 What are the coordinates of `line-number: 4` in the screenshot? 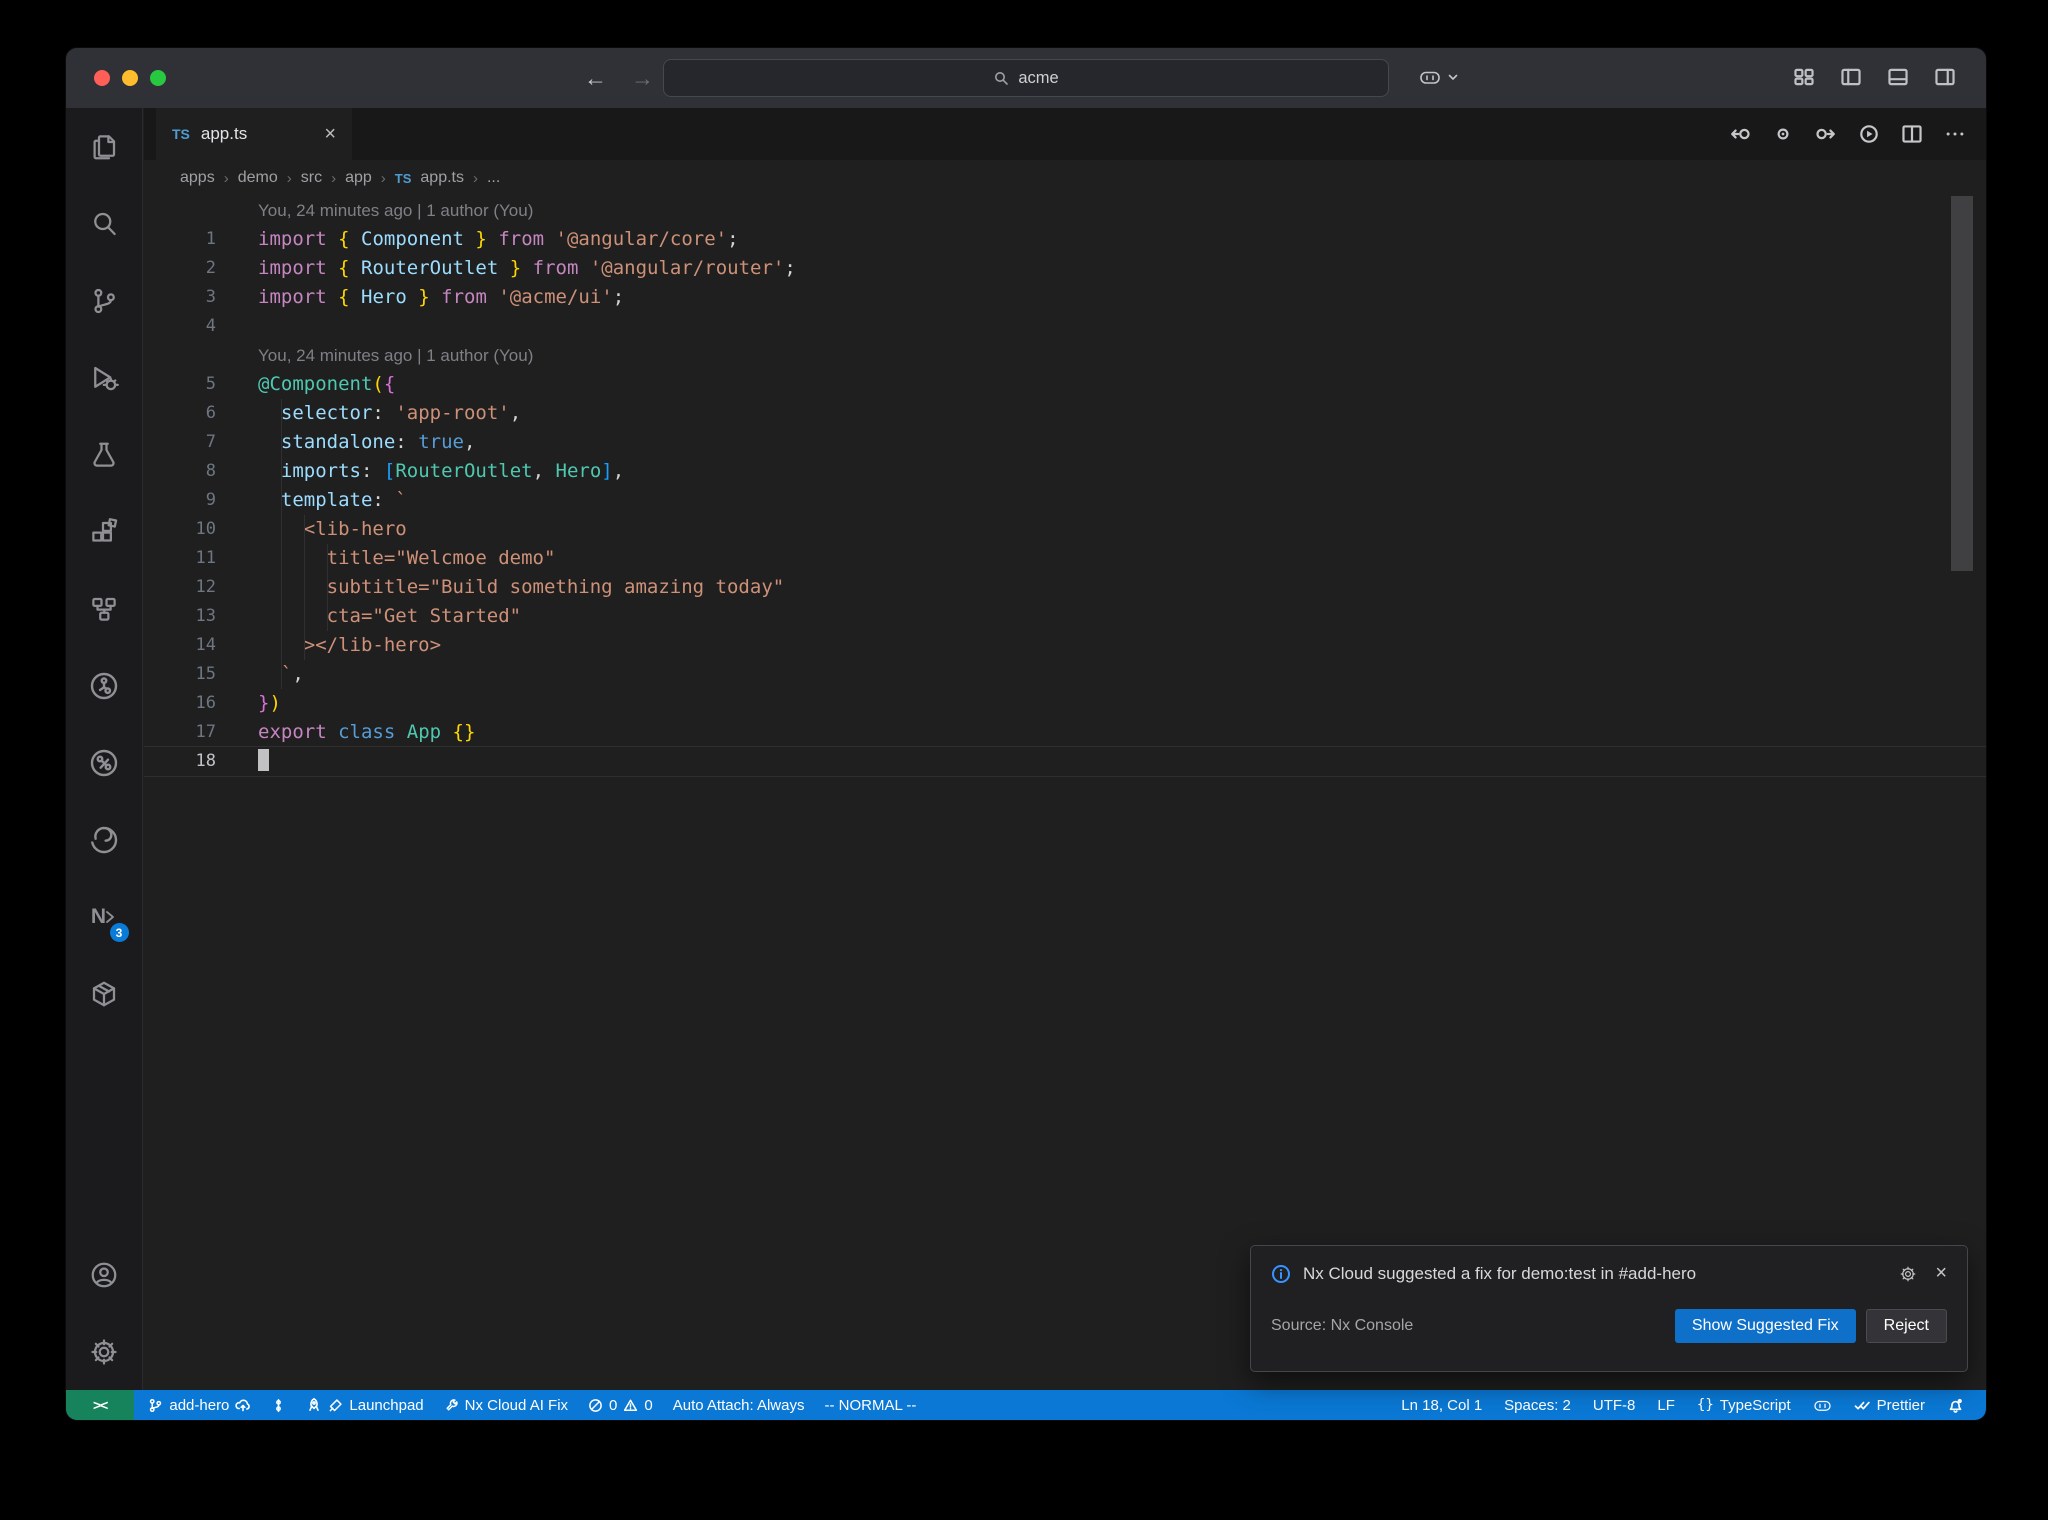 It's located at (210, 326).